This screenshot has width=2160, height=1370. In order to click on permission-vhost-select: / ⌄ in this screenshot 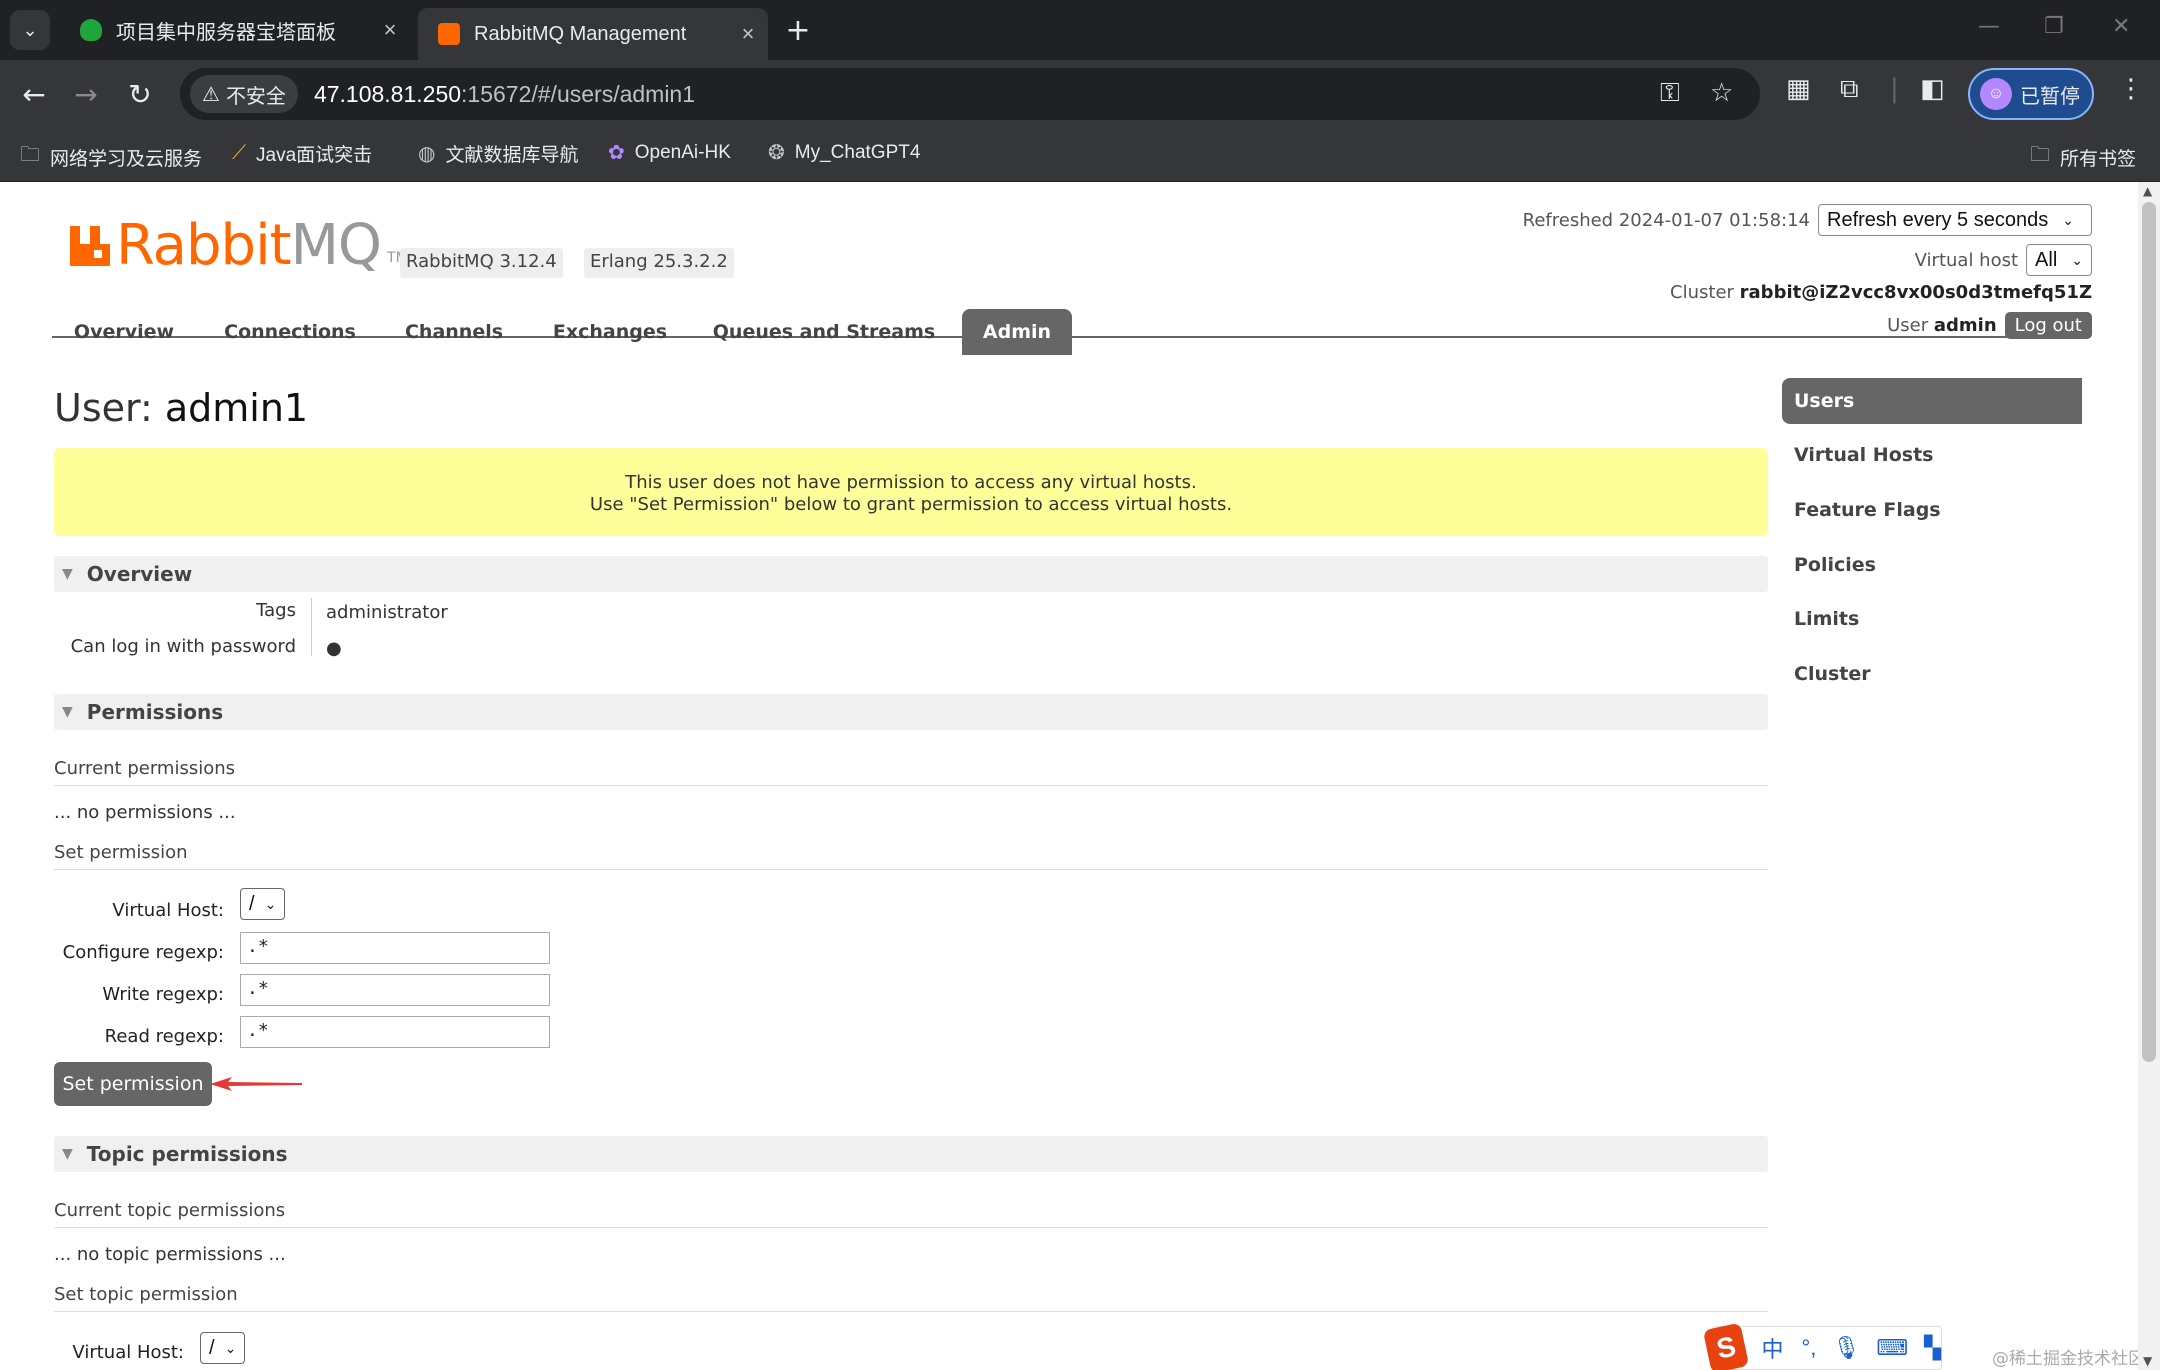, I will do `click(263, 904)`.